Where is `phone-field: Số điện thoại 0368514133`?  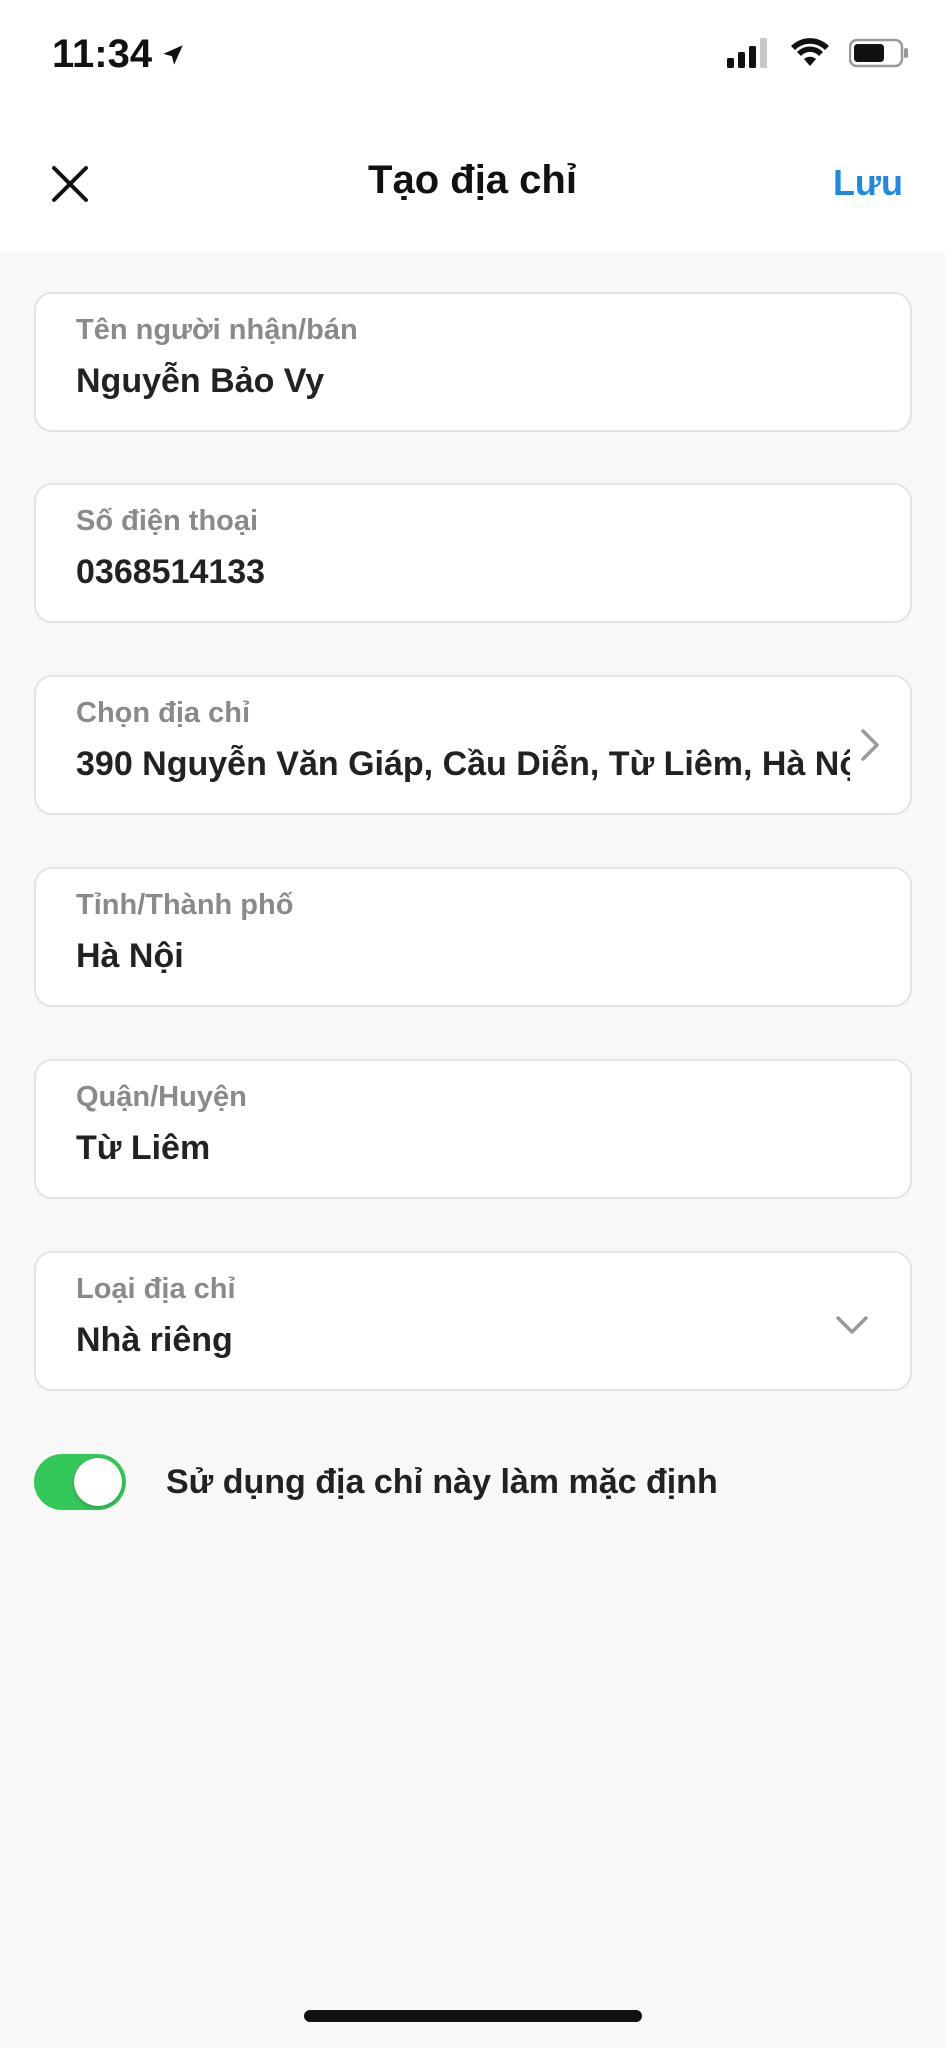
phone-field: Số điện thoại 0368514133 is located at coordinates (473, 553).